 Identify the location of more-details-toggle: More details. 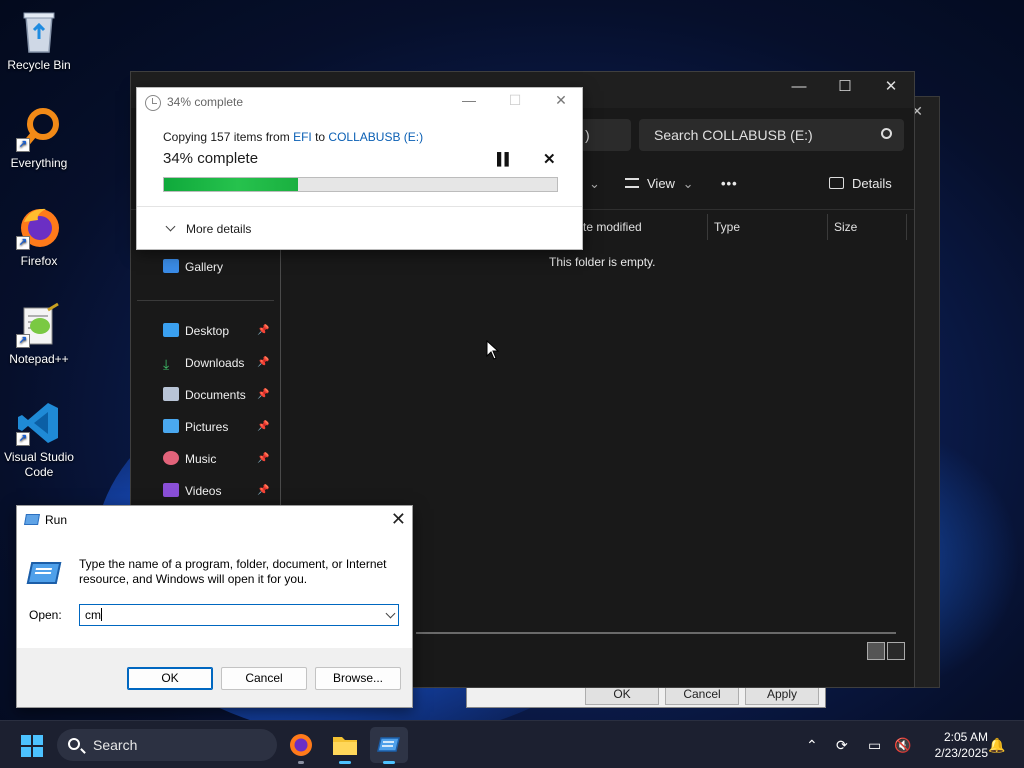
(208, 228).